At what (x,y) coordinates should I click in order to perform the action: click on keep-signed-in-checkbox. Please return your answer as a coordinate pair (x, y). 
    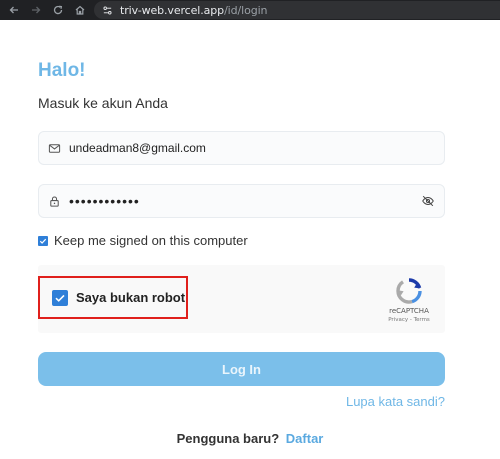
    Looking at the image, I should click on (43, 240).